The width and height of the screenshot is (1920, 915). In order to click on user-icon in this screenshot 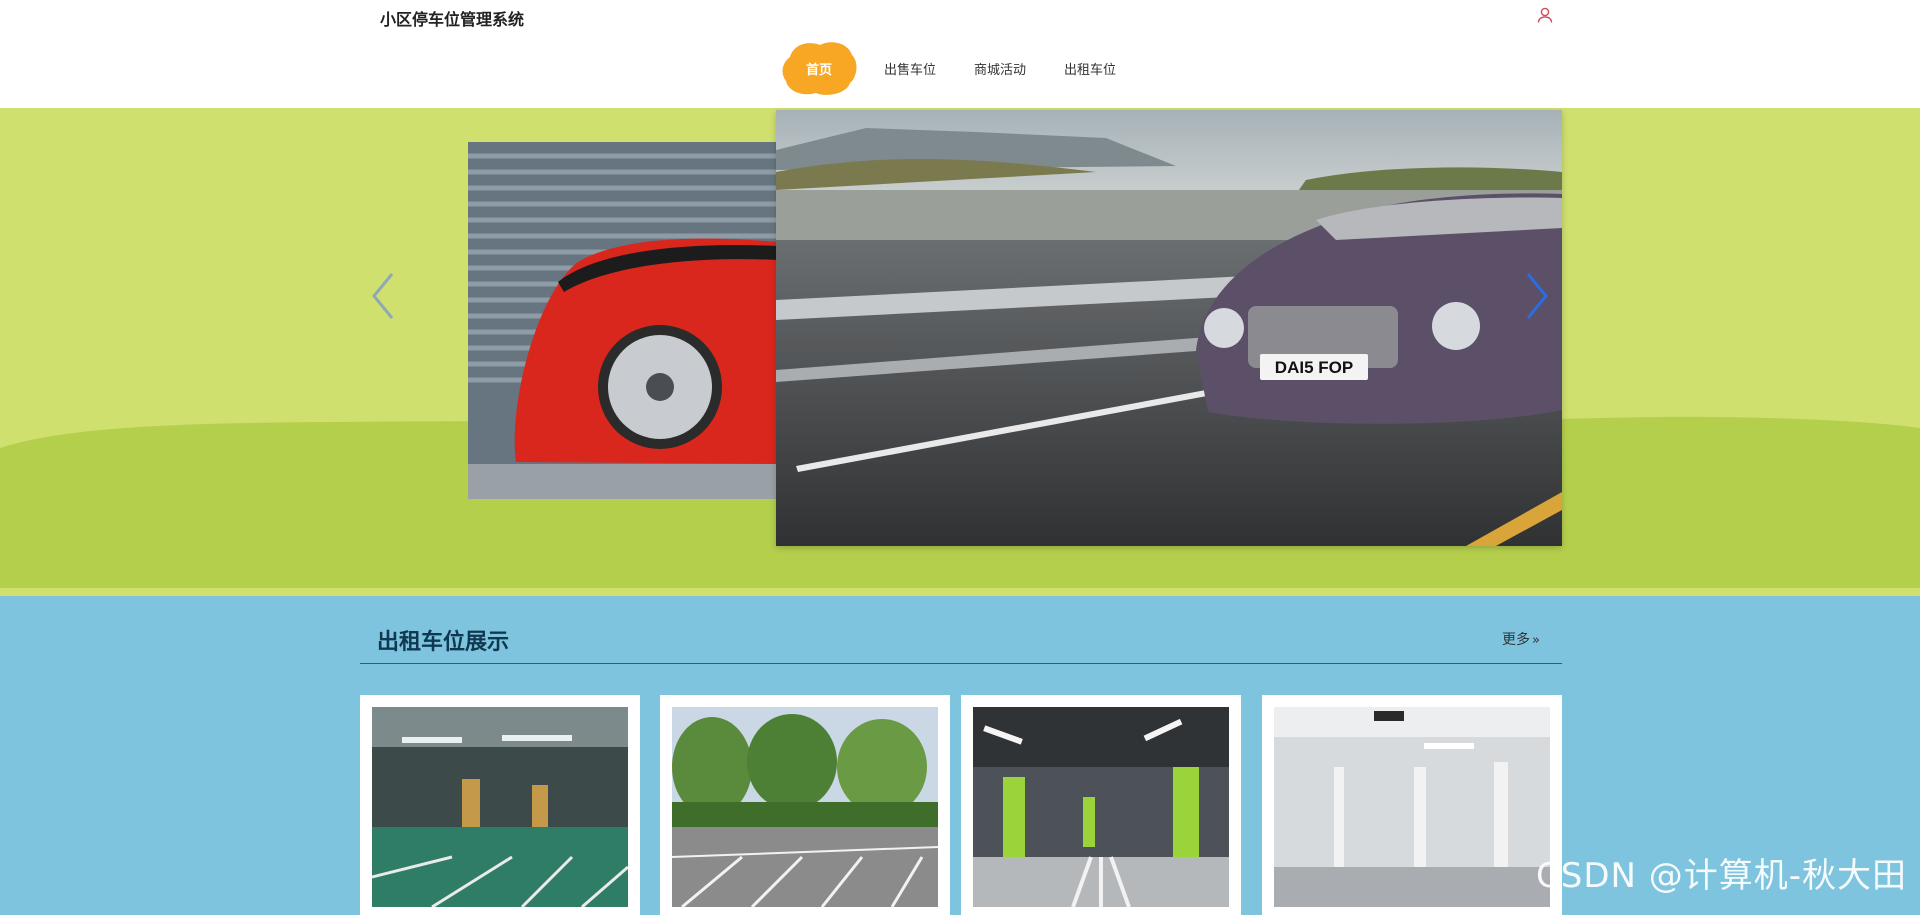, I will do `click(1545, 15)`.